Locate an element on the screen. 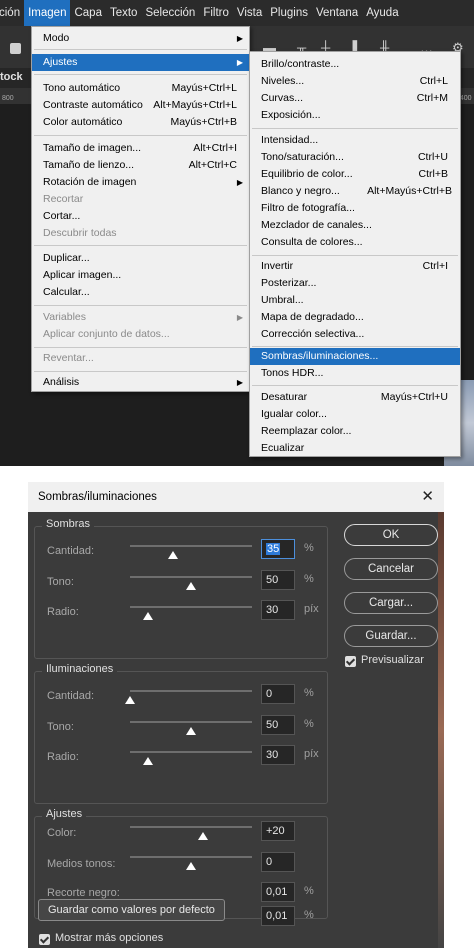 This screenshot has width=474, height=948. menu-seleccion: Selección is located at coordinates (170, 13).